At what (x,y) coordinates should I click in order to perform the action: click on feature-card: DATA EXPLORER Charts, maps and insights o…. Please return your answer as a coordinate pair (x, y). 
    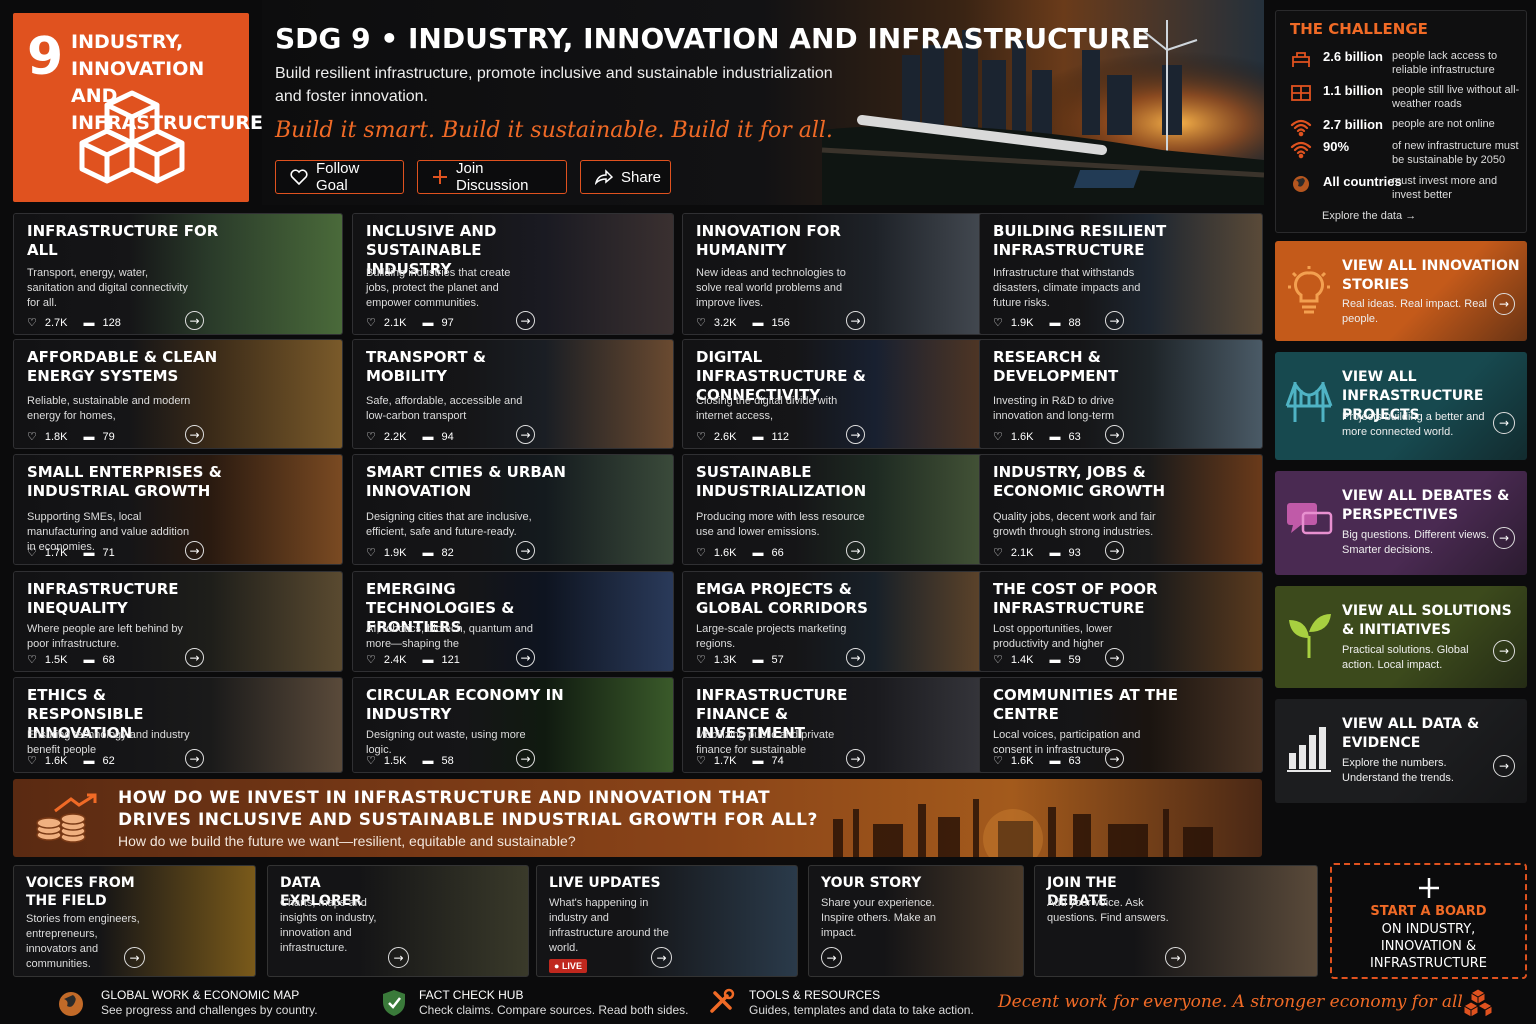
    Looking at the image, I should click on (398, 921).